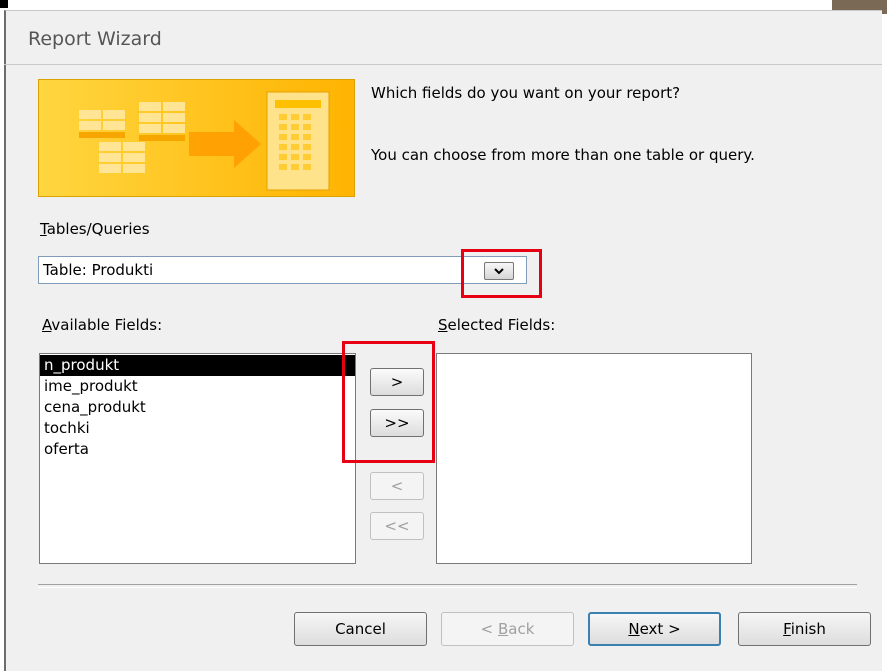 This screenshot has height=671, width=887. I want to click on highlight-dropdown, so click(501, 273).